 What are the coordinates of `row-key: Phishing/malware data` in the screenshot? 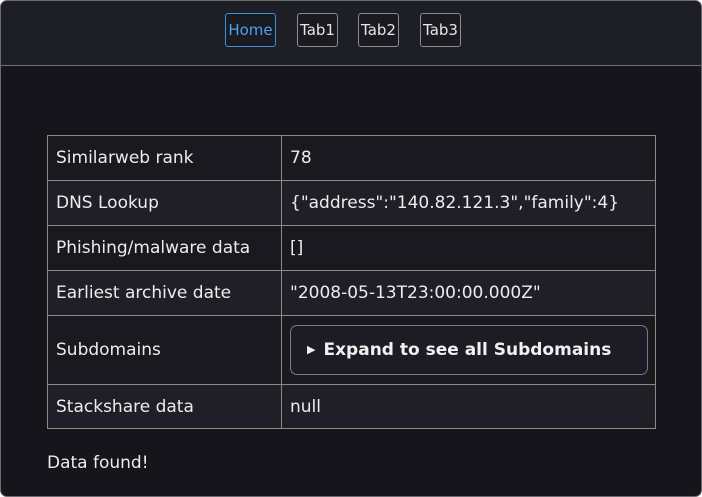 It's located at (164, 248).